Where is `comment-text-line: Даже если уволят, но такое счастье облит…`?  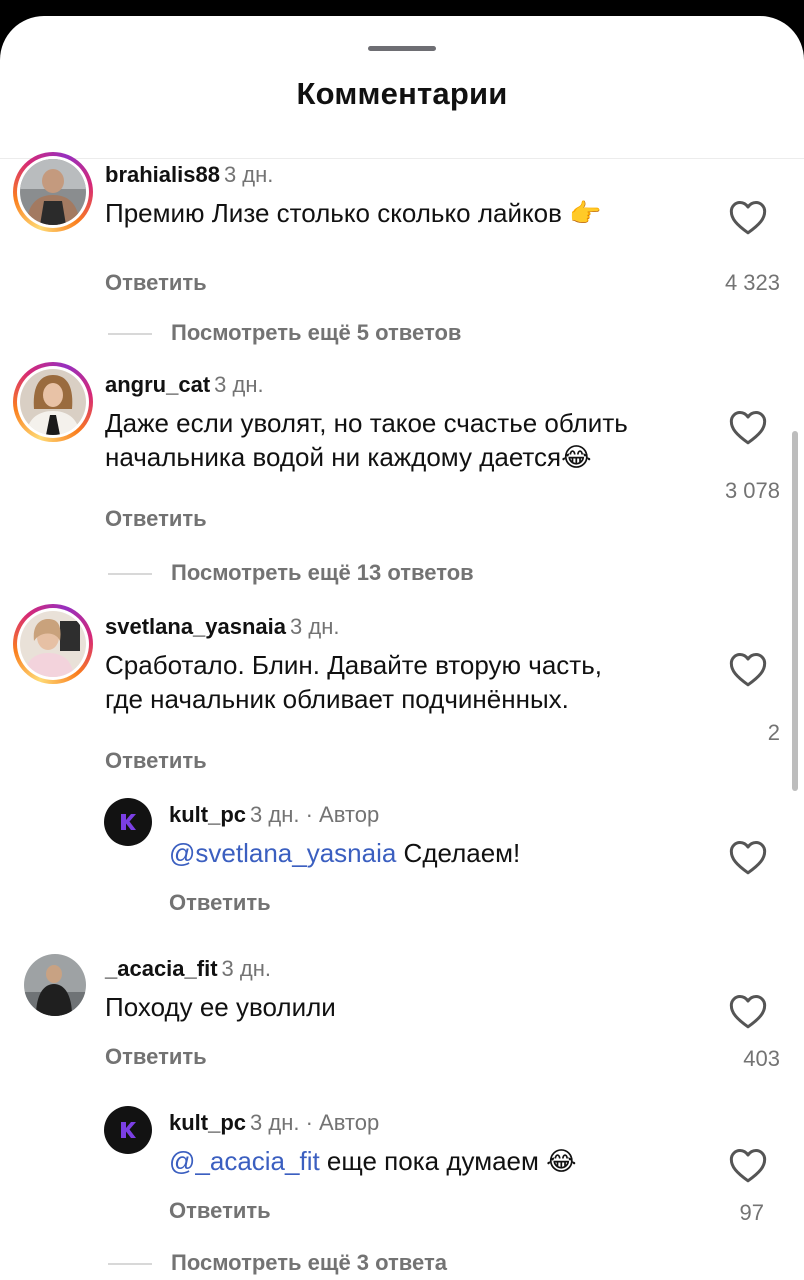
comment-text-line: Даже если уволят, но такое счастье облит… is located at coordinates (366, 423).